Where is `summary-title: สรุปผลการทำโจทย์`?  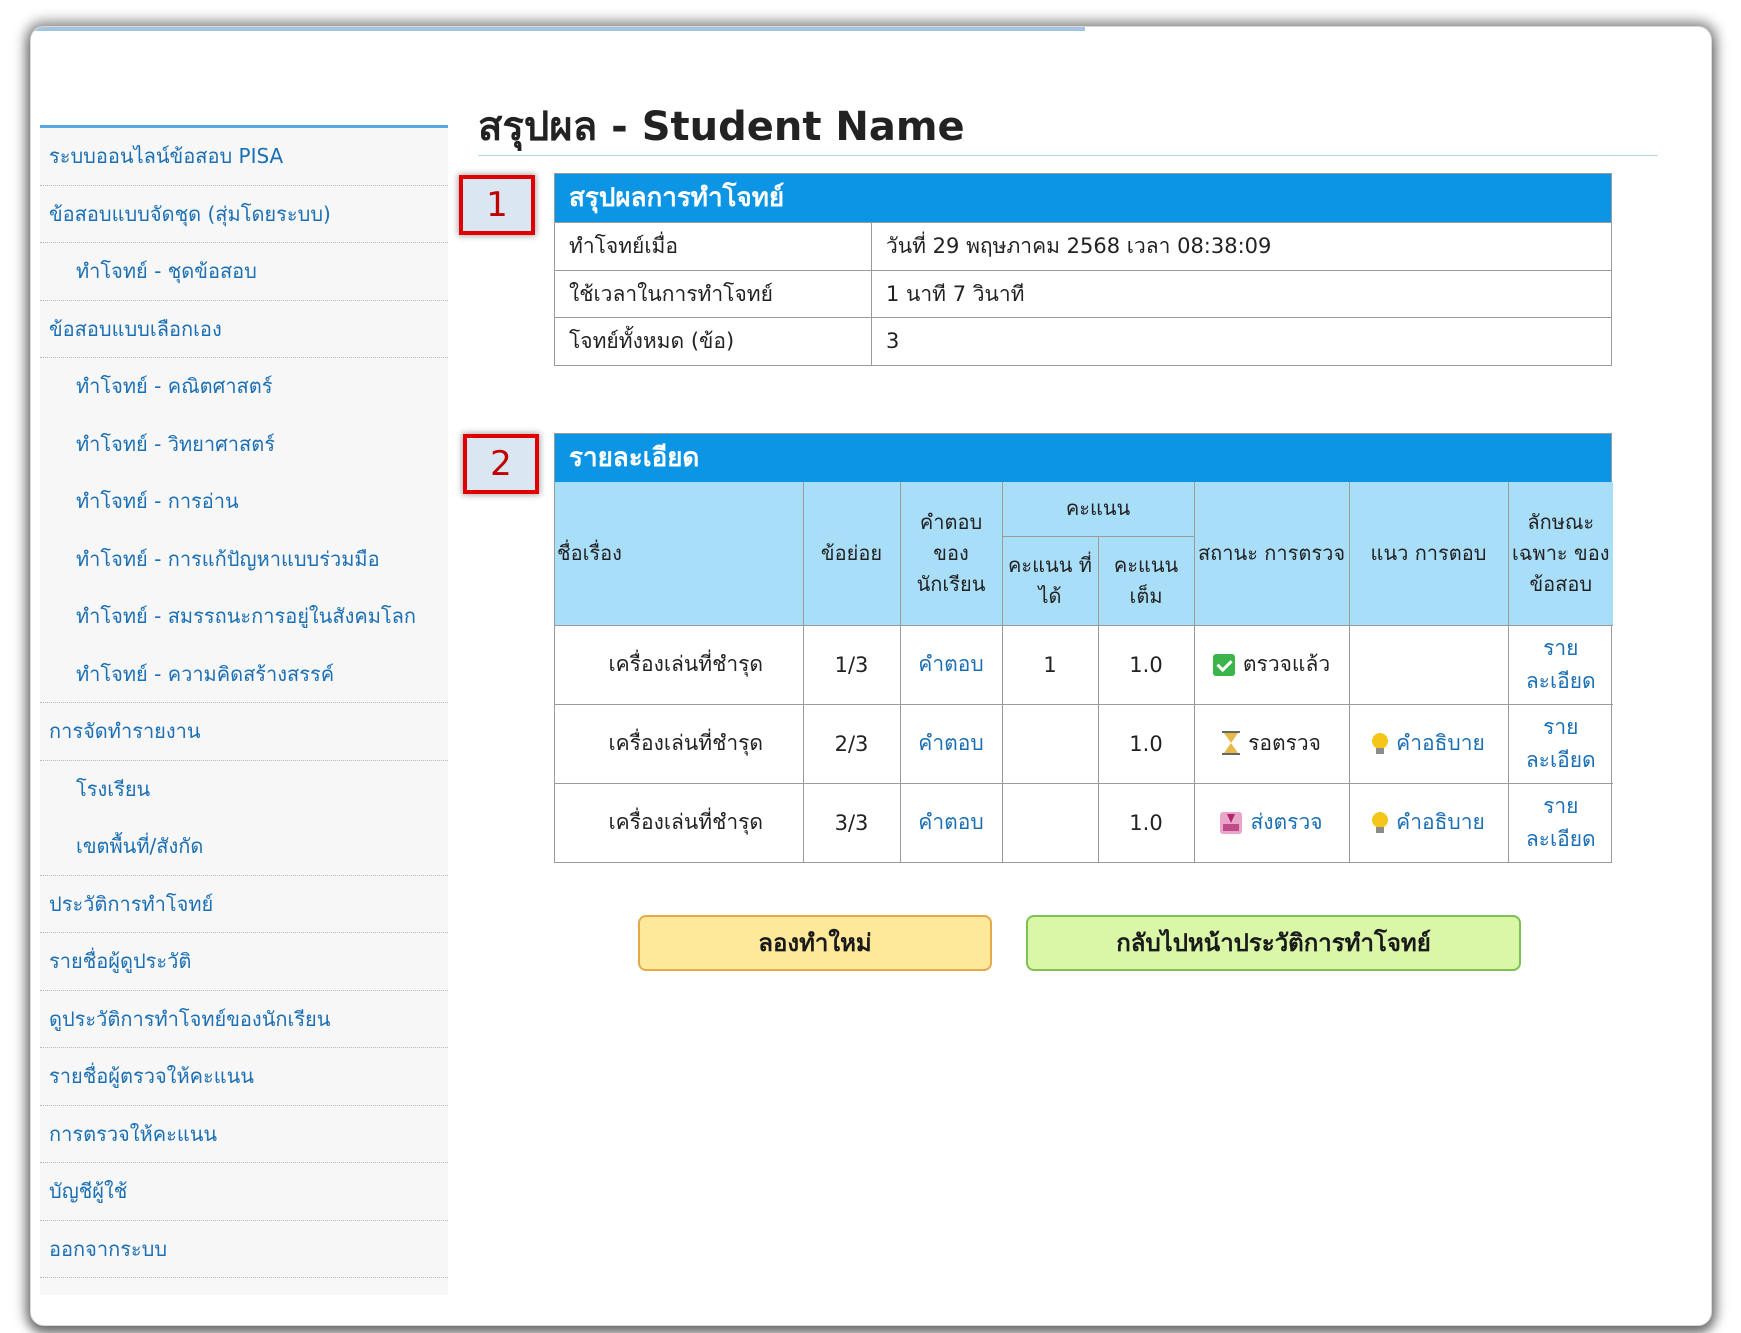 summary-title: สรุปผลการทำโจทย์ is located at coordinates (1083, 198).